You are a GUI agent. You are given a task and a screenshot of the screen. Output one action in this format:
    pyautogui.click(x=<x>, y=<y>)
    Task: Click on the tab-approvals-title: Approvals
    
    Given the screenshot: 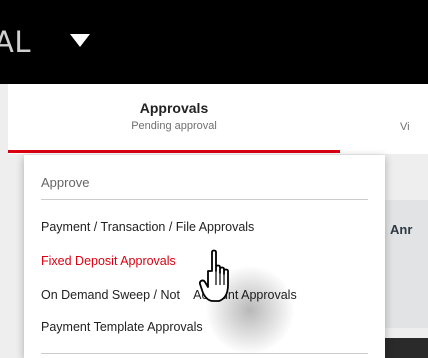 What is the action you would take?
    pyautogui.click(x=174, y=108)
    